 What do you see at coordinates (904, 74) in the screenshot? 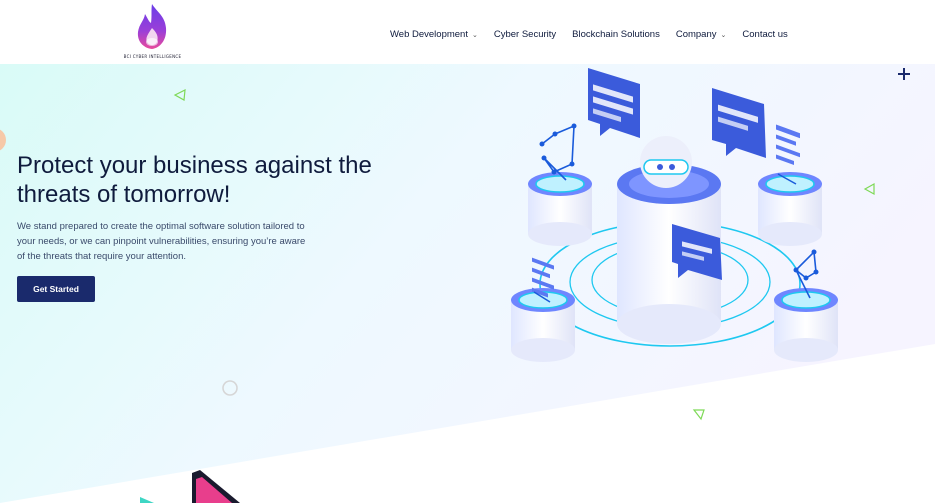
I see `plus-icon` at bounding box center [904, 74].